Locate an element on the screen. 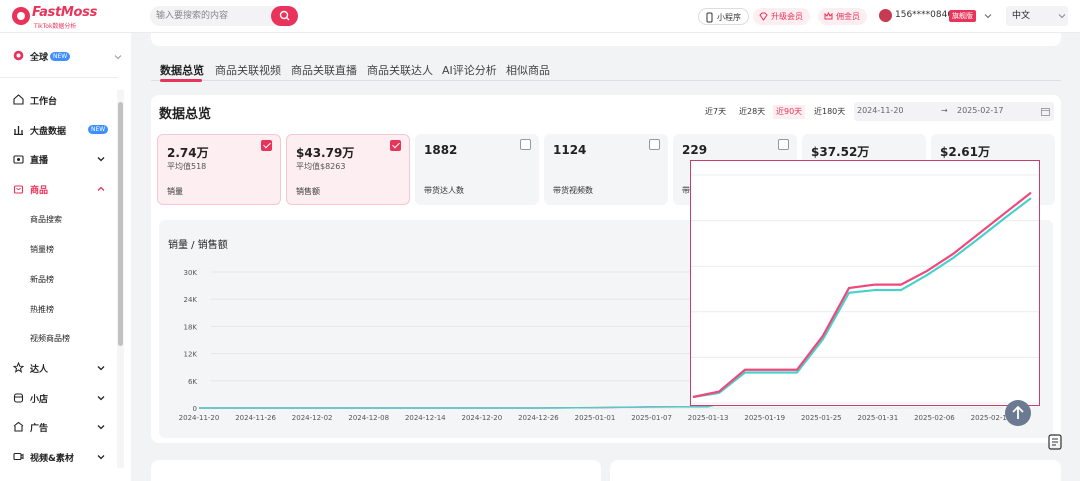 The image size is (1080, 481). sidebar-subitem-product-search: 商品搜索 is located at coordinates (46, 219).